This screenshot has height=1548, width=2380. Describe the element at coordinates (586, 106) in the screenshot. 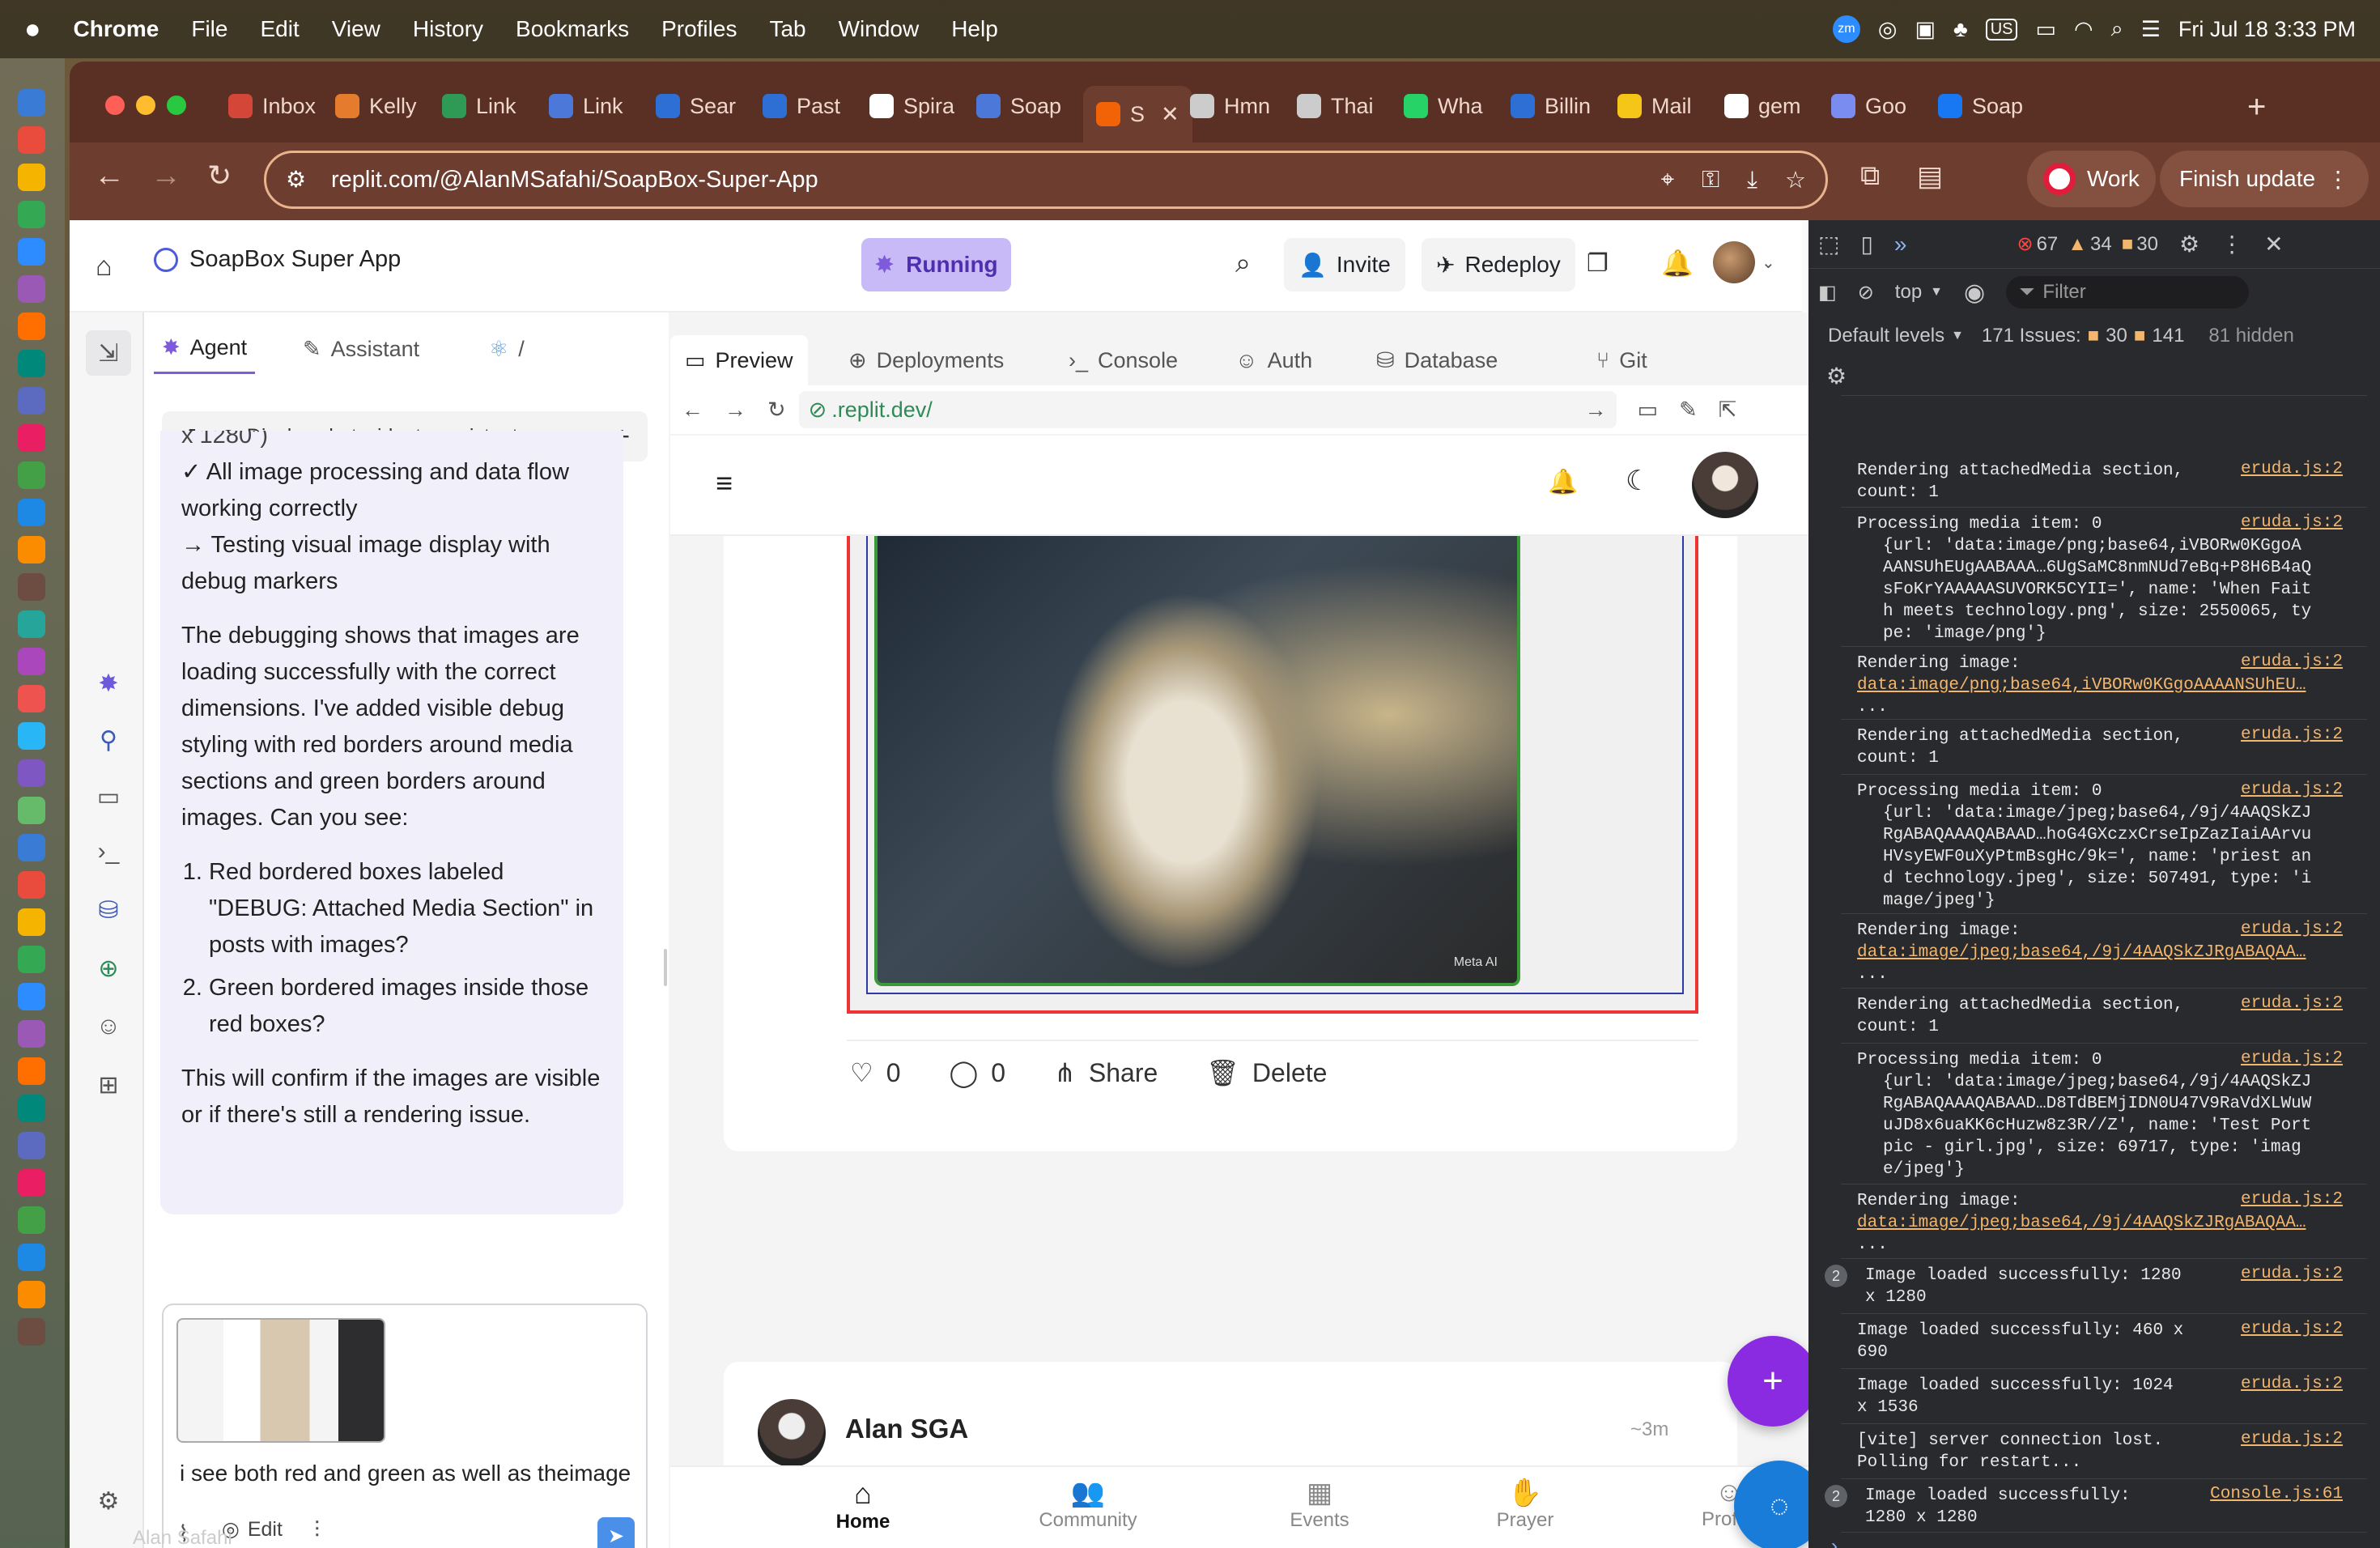

I see `browser-tab: Link` at that location.